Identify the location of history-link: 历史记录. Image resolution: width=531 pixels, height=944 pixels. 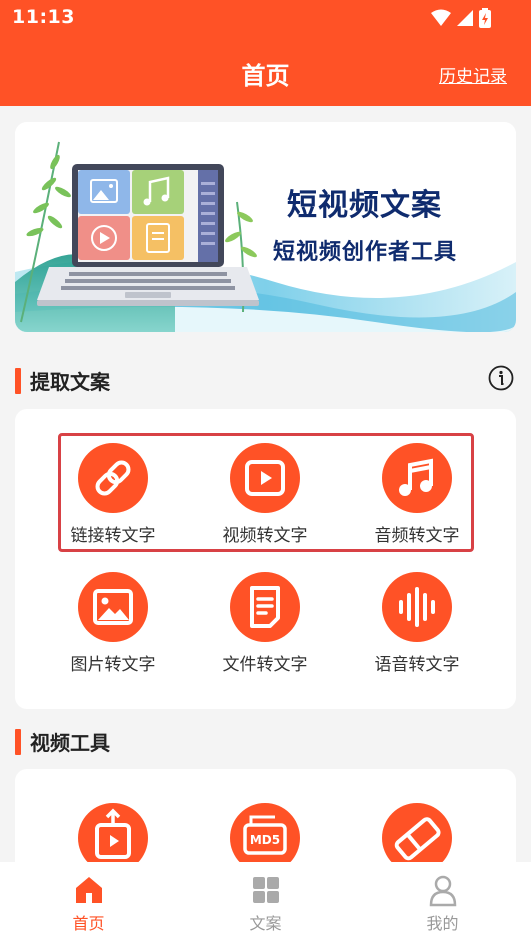
(473, 74).